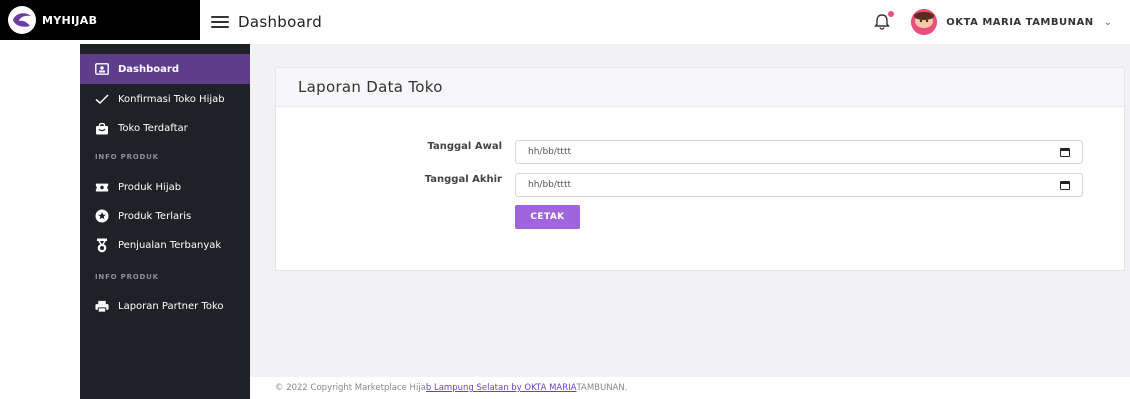  I want to click on start-date-label: Tanggal Awal, so click(464, 146).